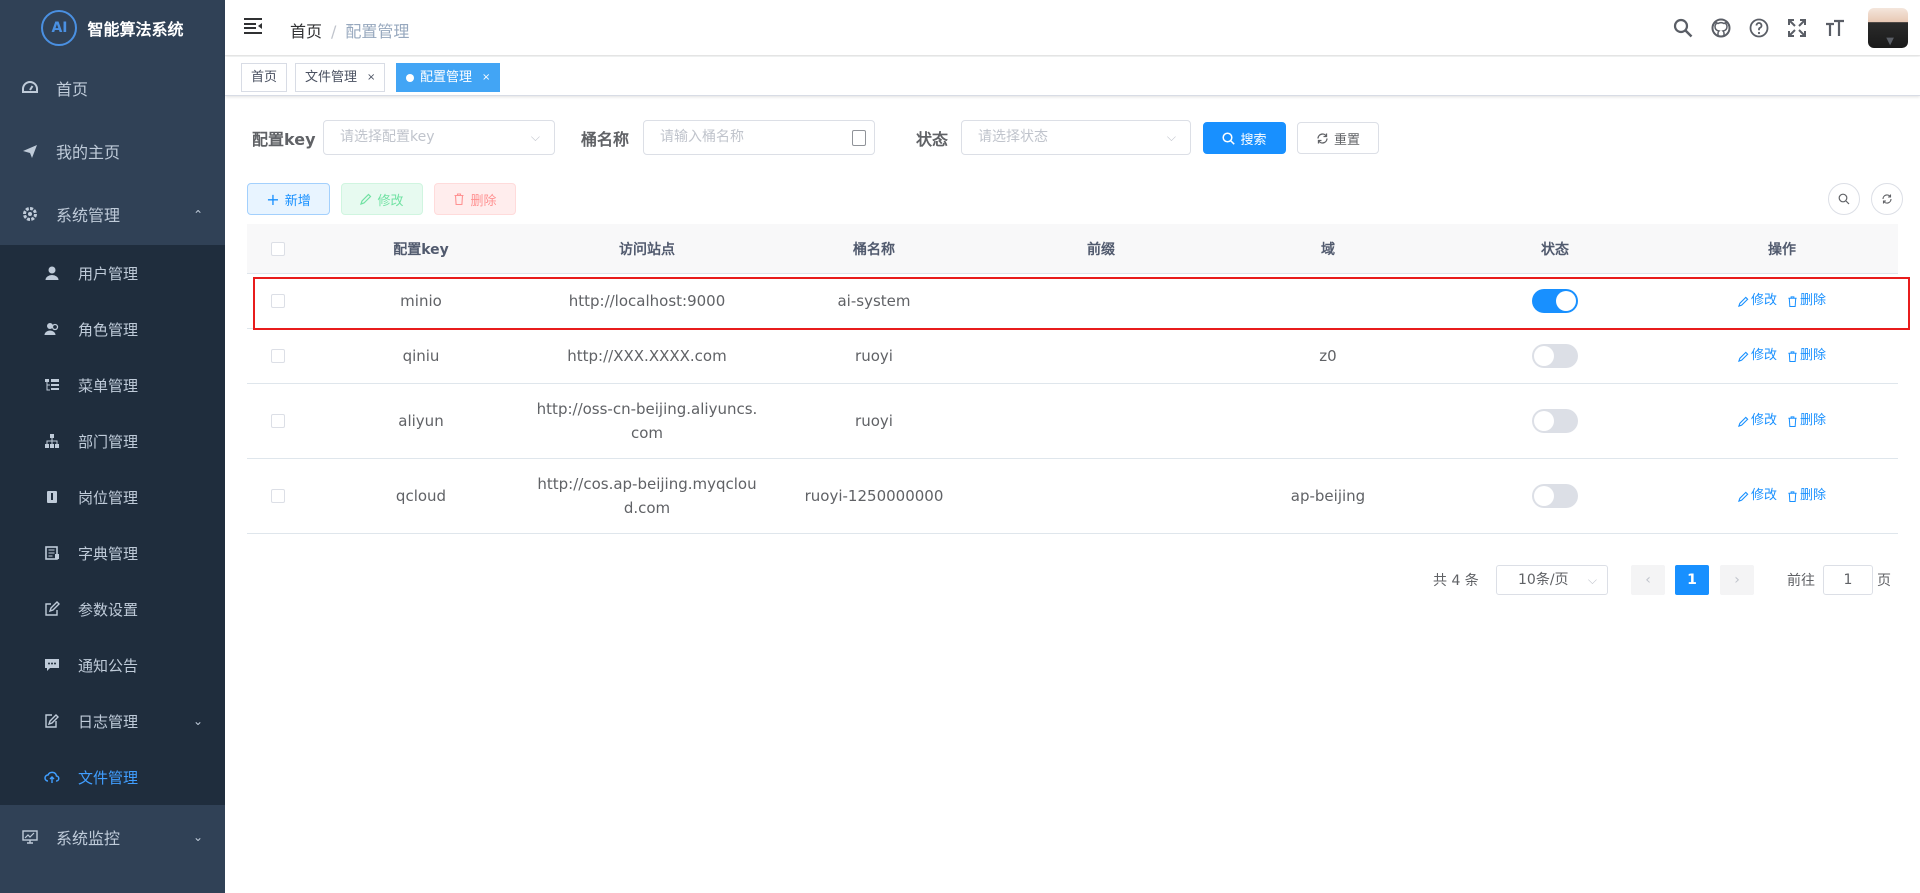  What do you see at coordinates (52, 329) in the screenshot?
I see `peoples-icon` at bounding box center [52, 329].